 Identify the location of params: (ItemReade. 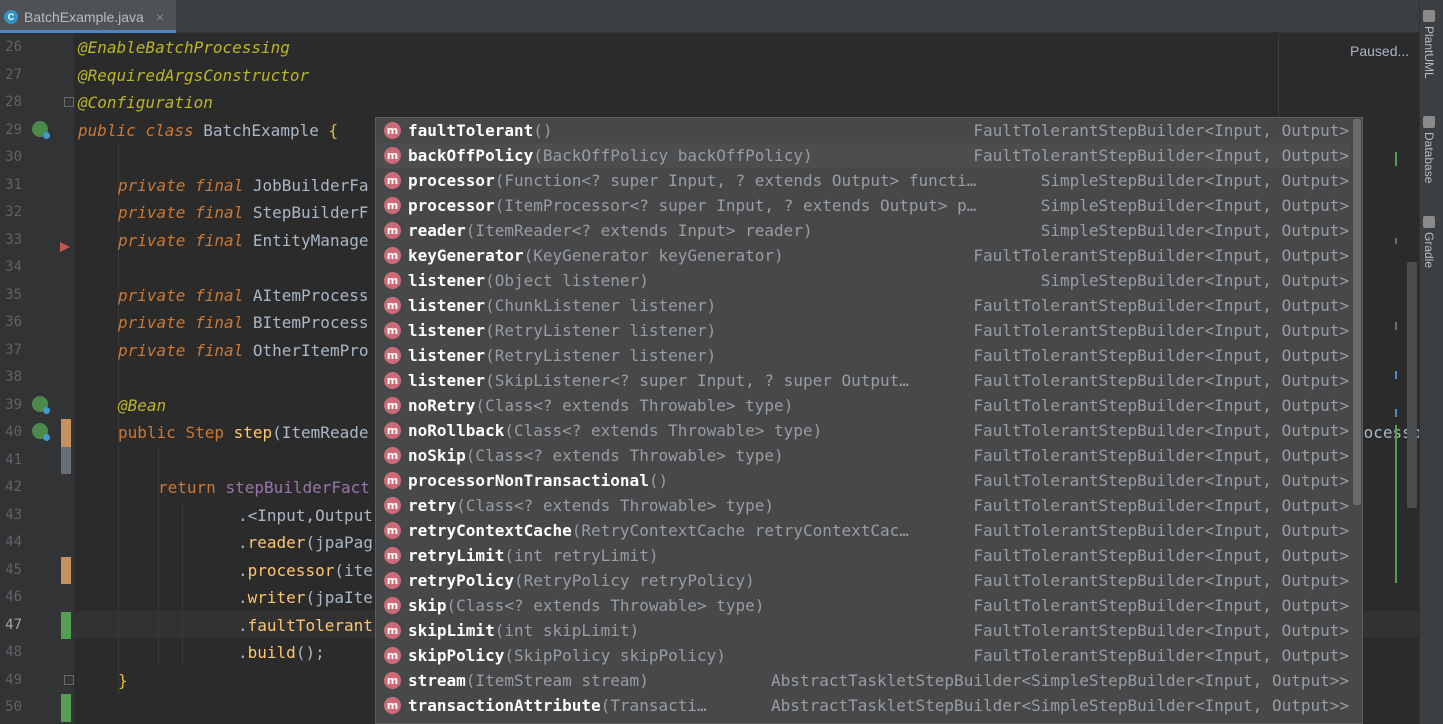
(320, 432).